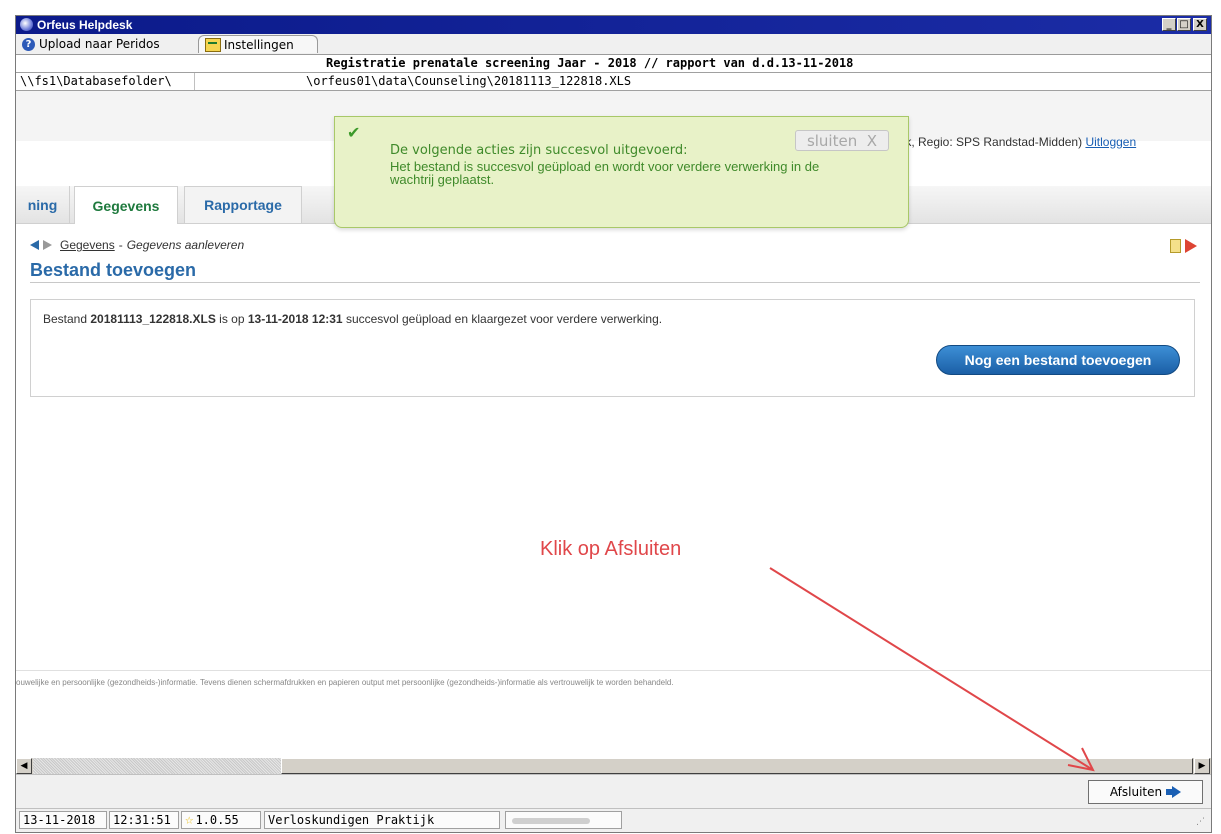 The width and height of the screenshot is (1221, 834). What do you see at coordinates (157, 766) in the screenshot?
I see `scrollbar-thumb` at bounding box center [157, 766].